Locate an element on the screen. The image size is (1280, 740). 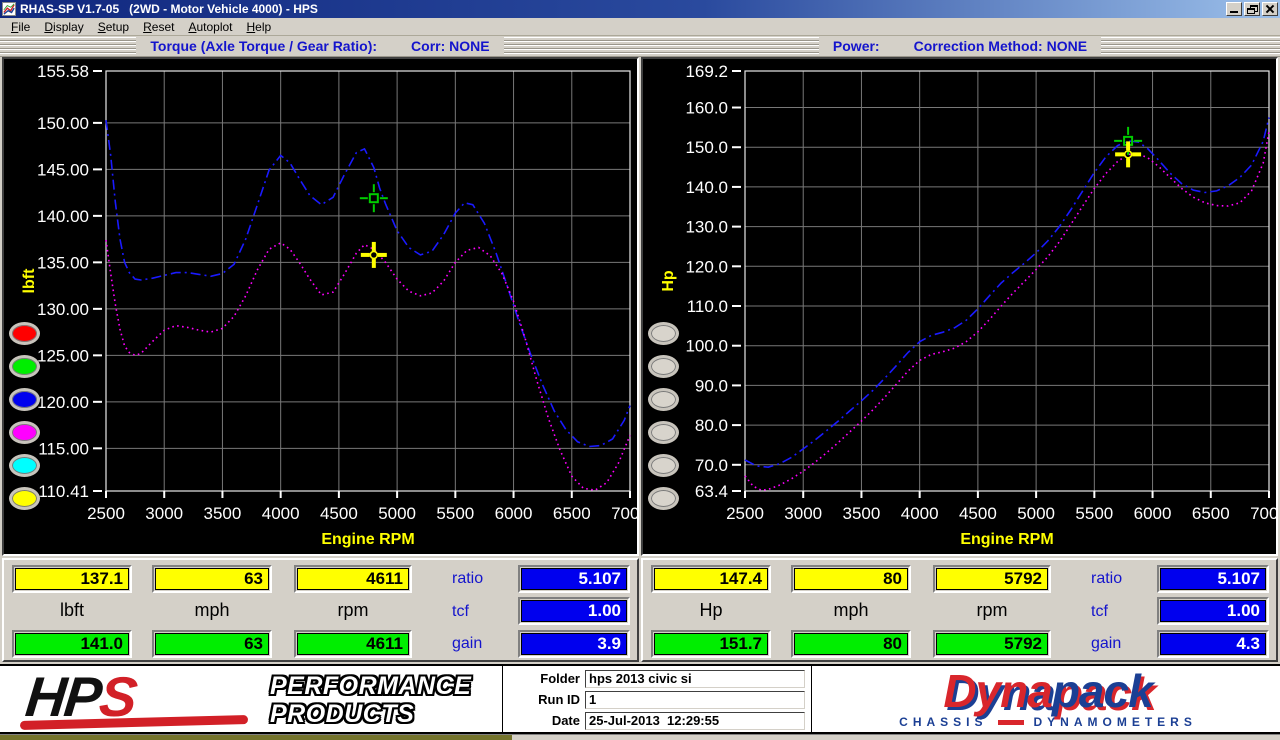
y-axis-title: lbft is located at coordinates (29, 281).